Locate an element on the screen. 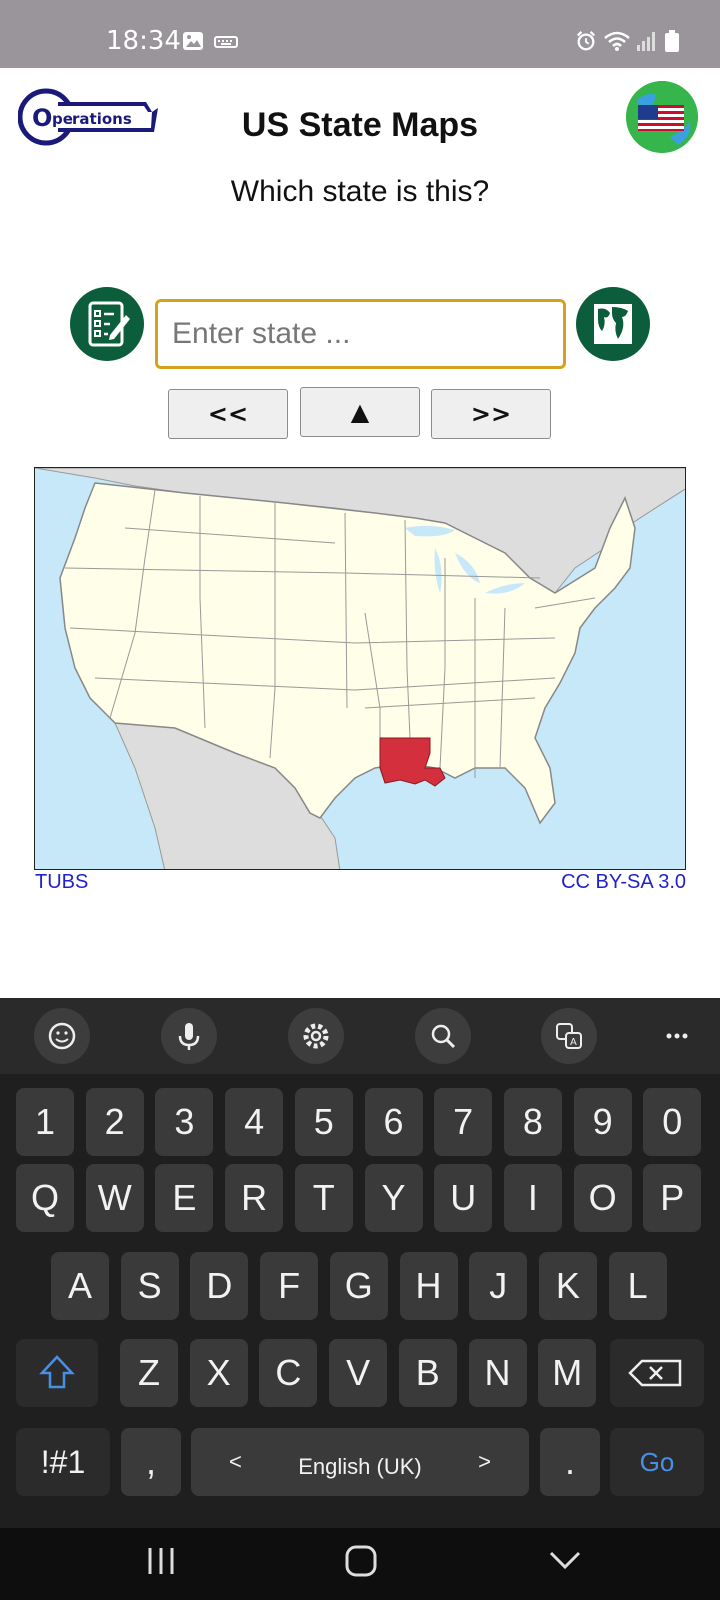 This screenshot has width=720, height=1600. key-v: V is located at coordinates (358, 1373).